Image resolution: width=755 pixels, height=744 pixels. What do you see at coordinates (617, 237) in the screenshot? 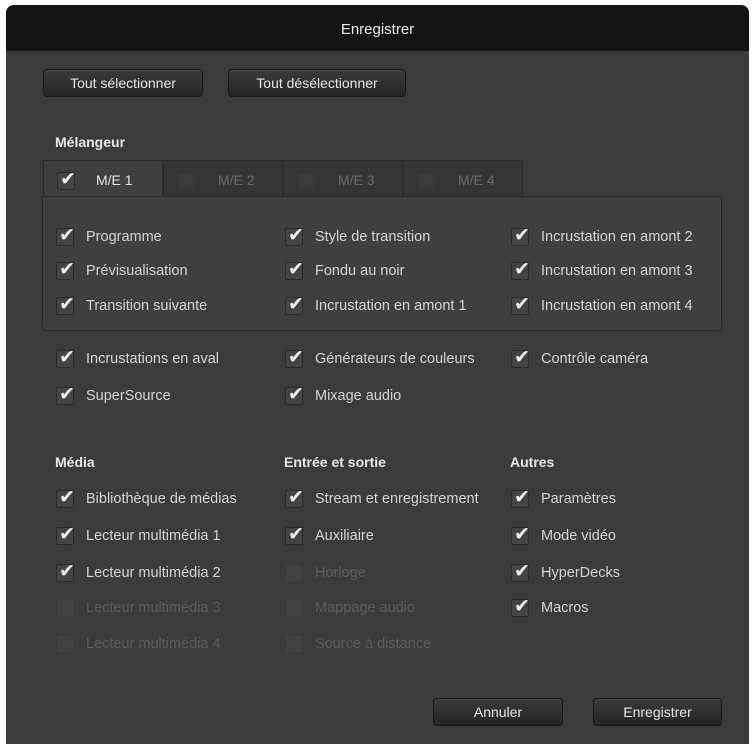
I see `checkbox-label: Incrustation en amont 2` at bounding box center [617, 237].